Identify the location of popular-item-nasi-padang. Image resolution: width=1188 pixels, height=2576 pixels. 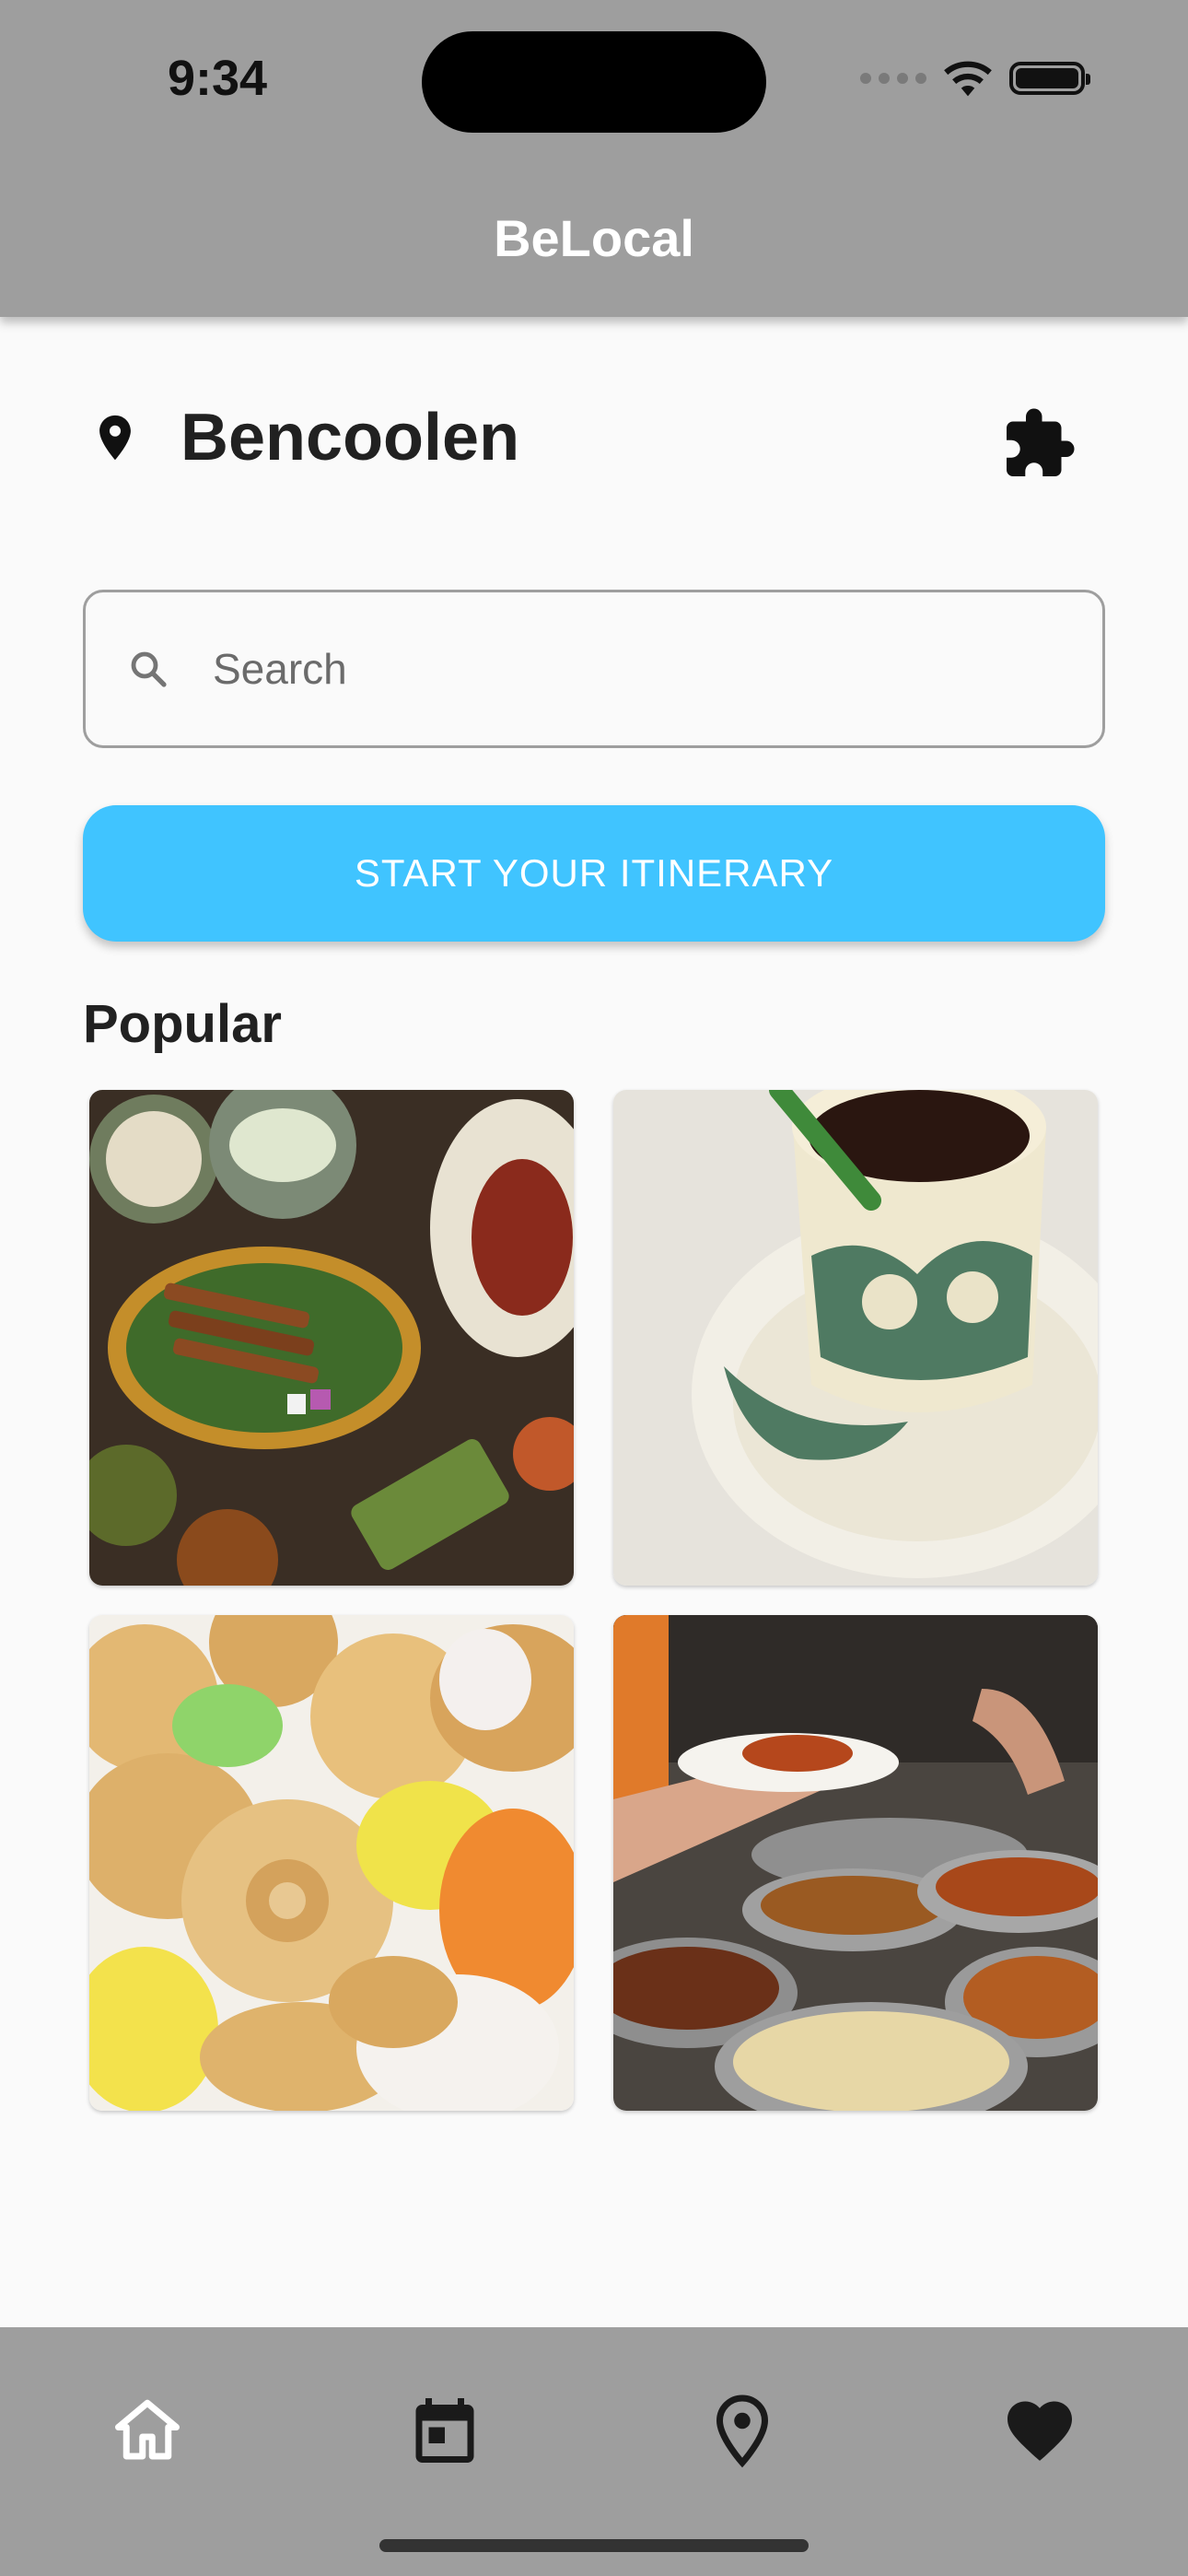
(855, 1863).